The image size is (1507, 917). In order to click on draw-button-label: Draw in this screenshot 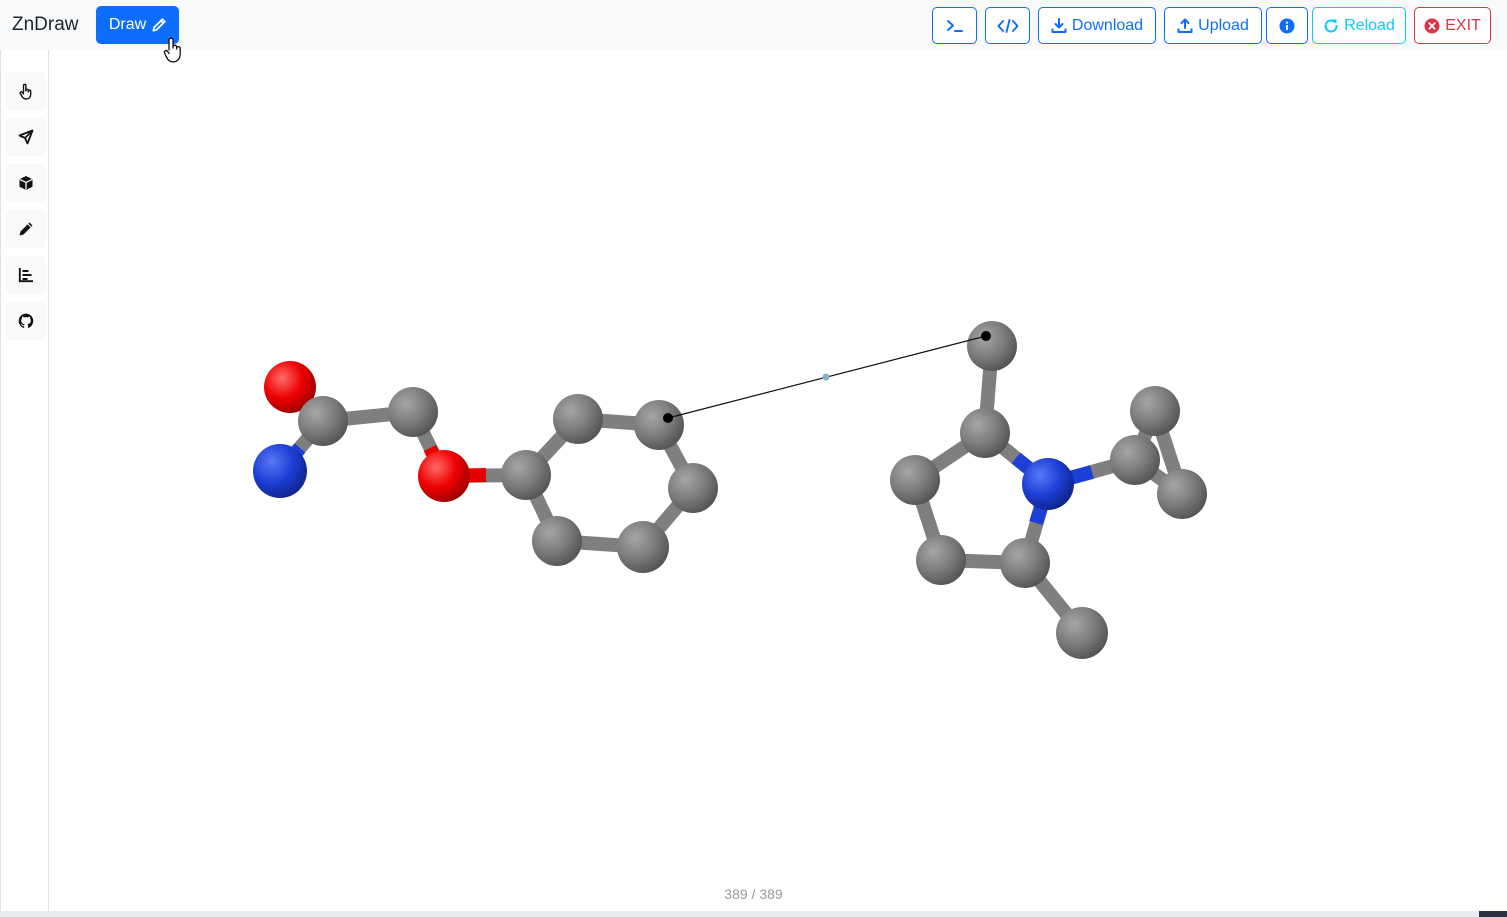, I will do `click(127, 24)`.